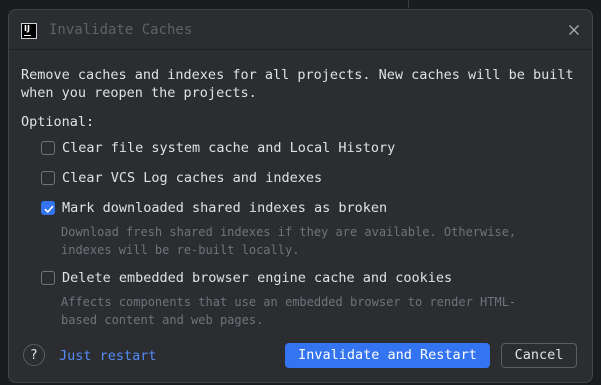 This screenshot has height=385, width=601. I want to click on close-icon, so click(574, 30).